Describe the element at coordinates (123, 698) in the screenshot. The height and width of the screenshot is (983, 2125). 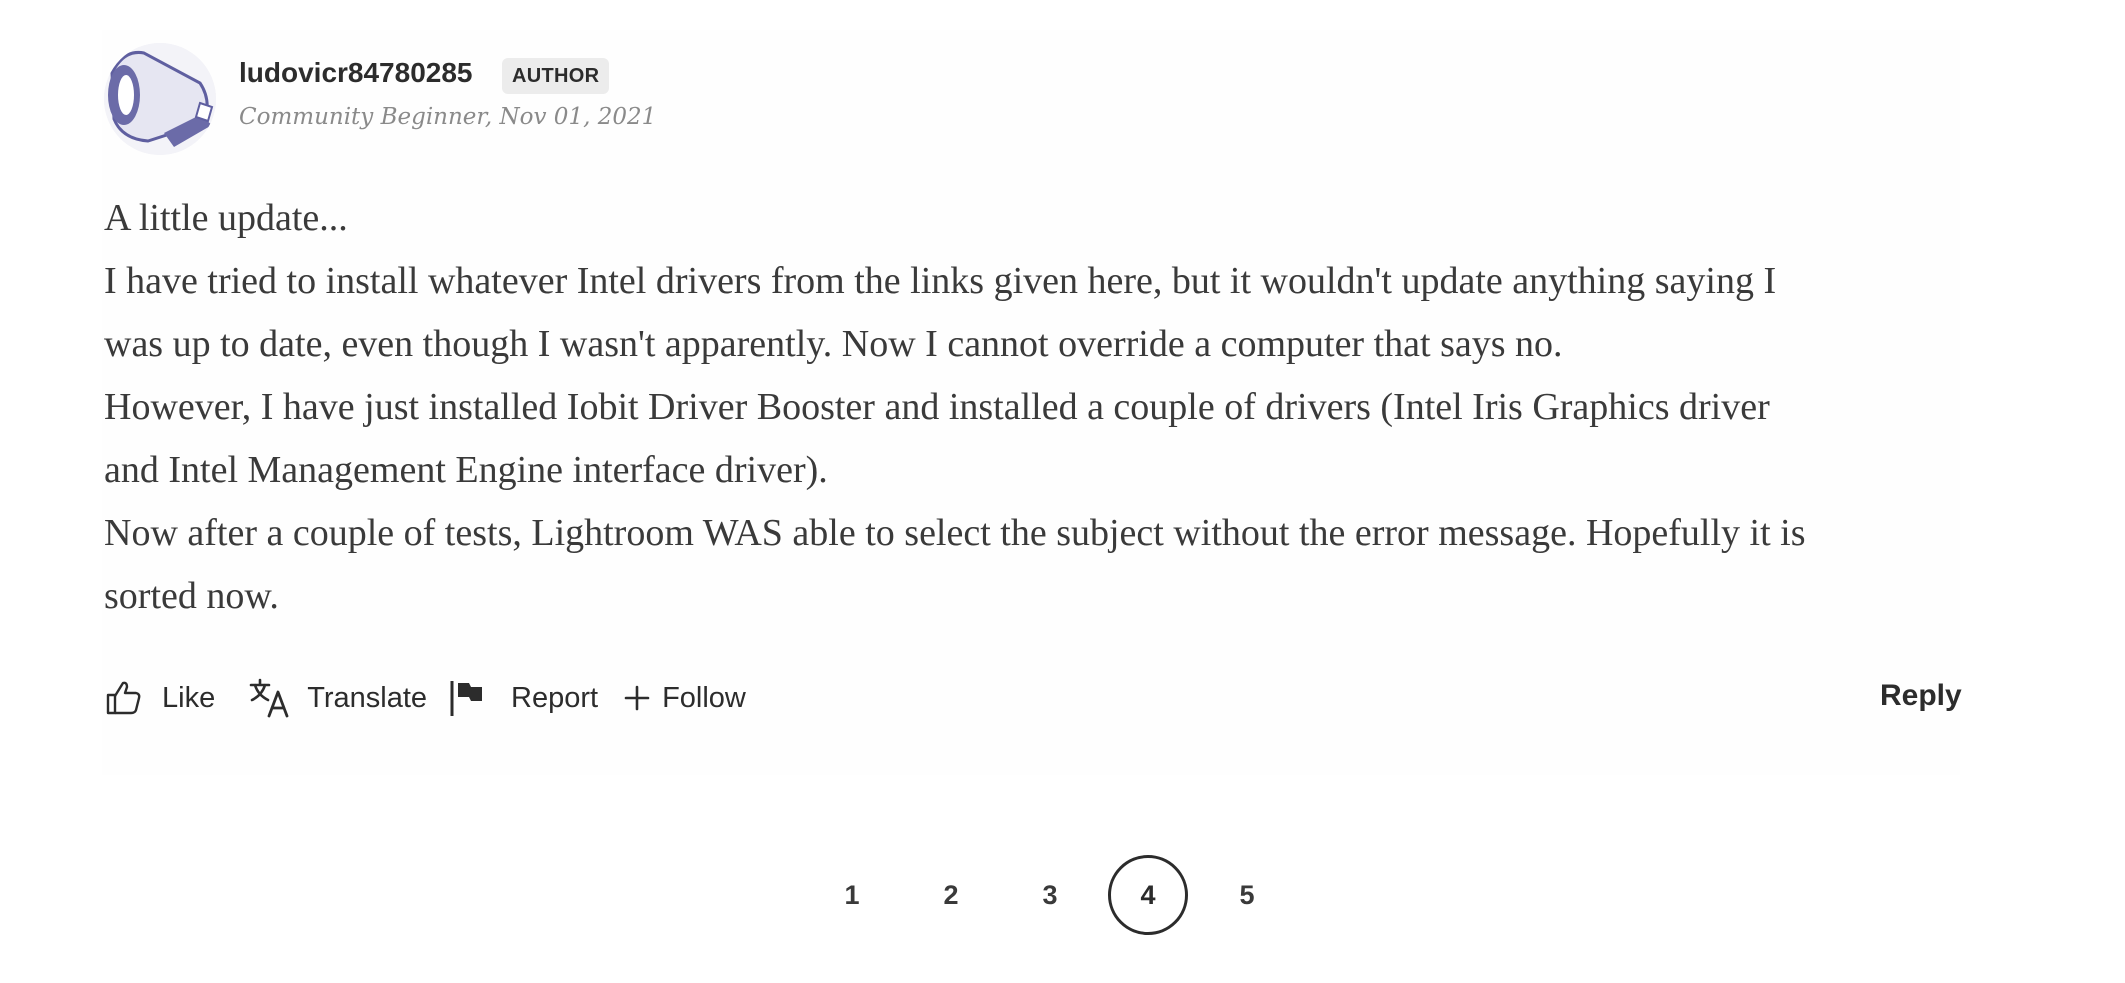
I see `thumbs-up-icon` at that location.